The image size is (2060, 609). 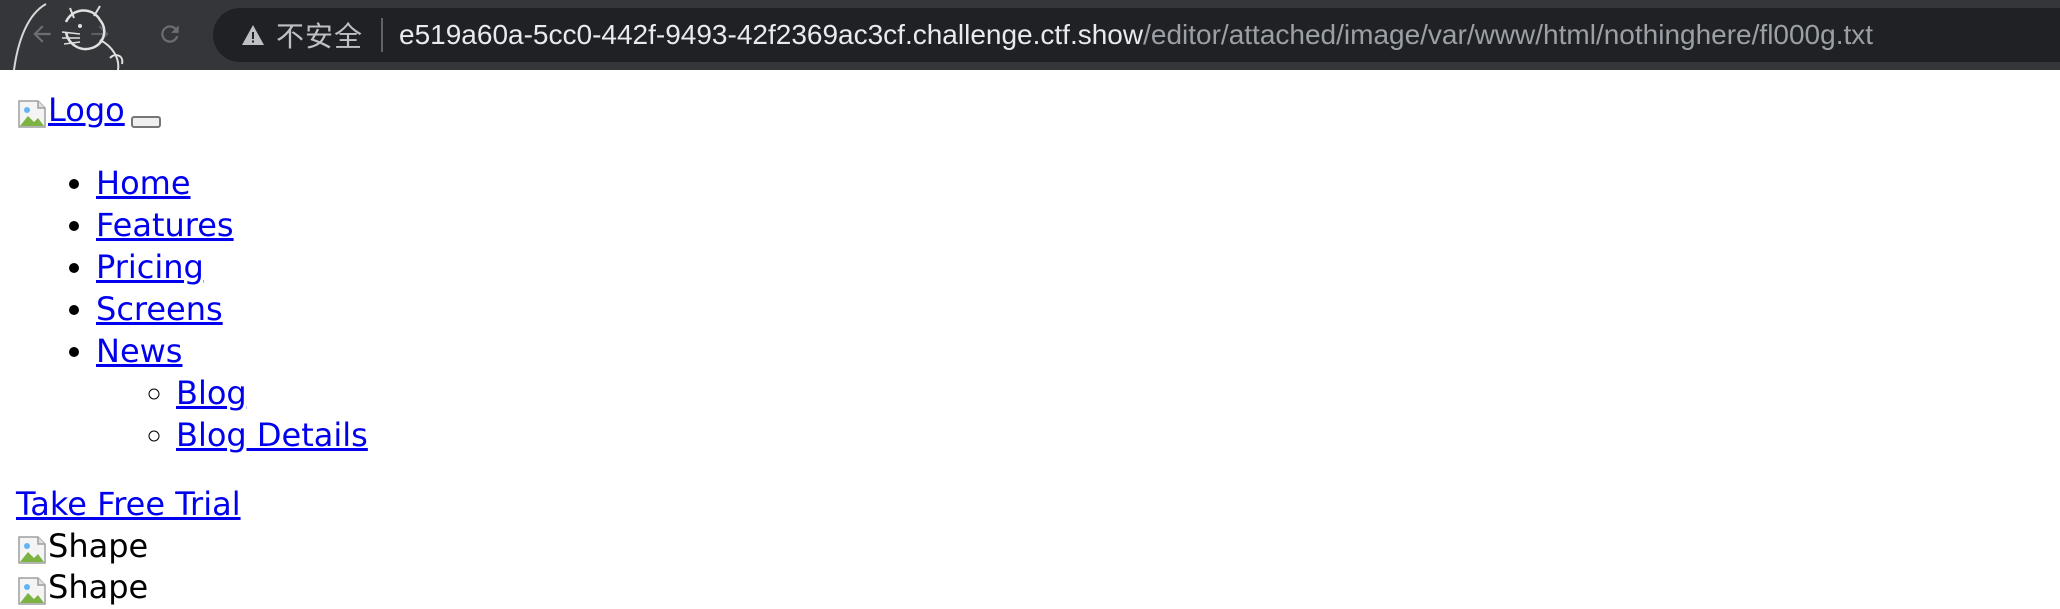 I want to click on take-free-trial-link: Take Free Trial, so click(x=128, y=504).